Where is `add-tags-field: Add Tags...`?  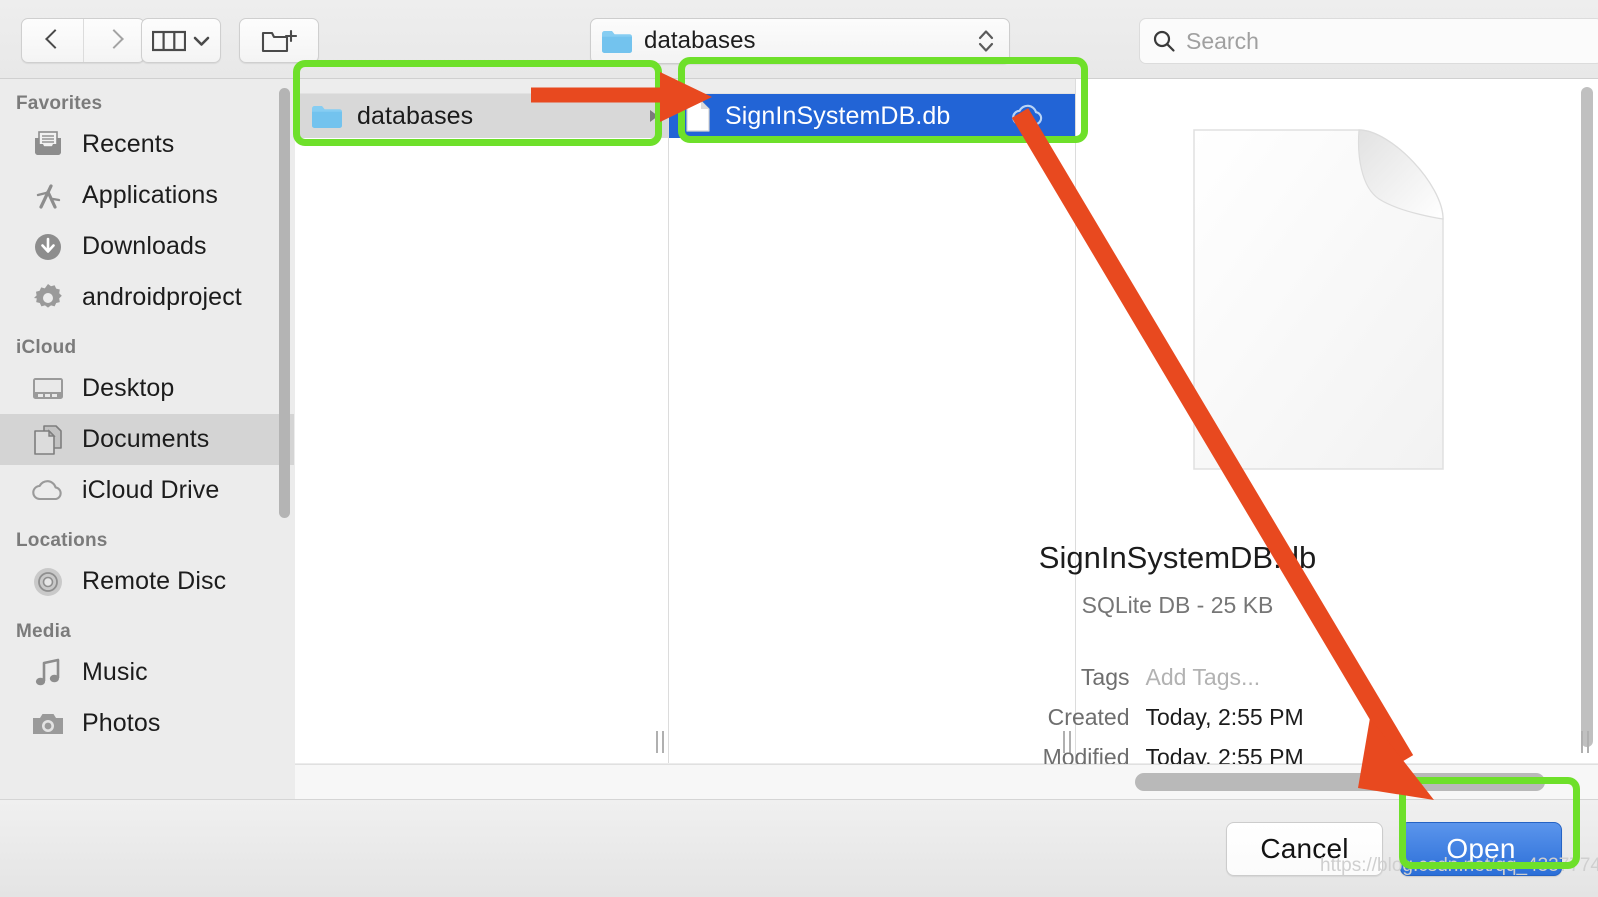 add-tags-field: Add Tags... is located at coordinates (1271, 677).